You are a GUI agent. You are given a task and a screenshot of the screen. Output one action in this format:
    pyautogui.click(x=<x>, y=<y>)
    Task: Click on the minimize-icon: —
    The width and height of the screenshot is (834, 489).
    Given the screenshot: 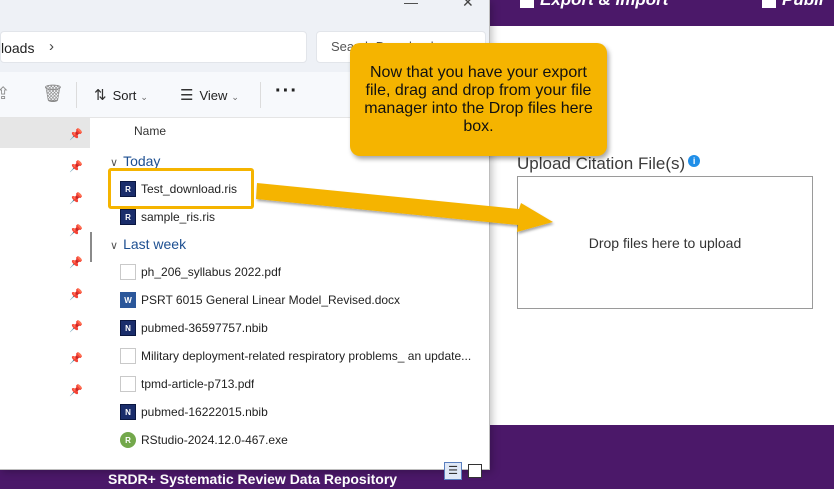 What is the action you would take?
    pyautogui.click(x=411, y=5)
    